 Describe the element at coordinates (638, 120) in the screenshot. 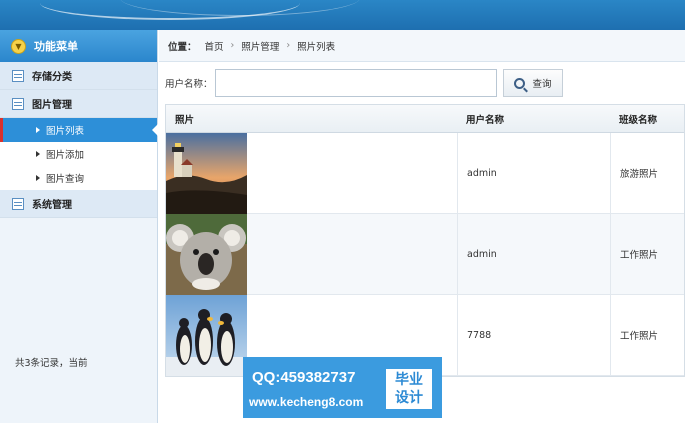

I see `column-header-class: 班级名称` at that location.